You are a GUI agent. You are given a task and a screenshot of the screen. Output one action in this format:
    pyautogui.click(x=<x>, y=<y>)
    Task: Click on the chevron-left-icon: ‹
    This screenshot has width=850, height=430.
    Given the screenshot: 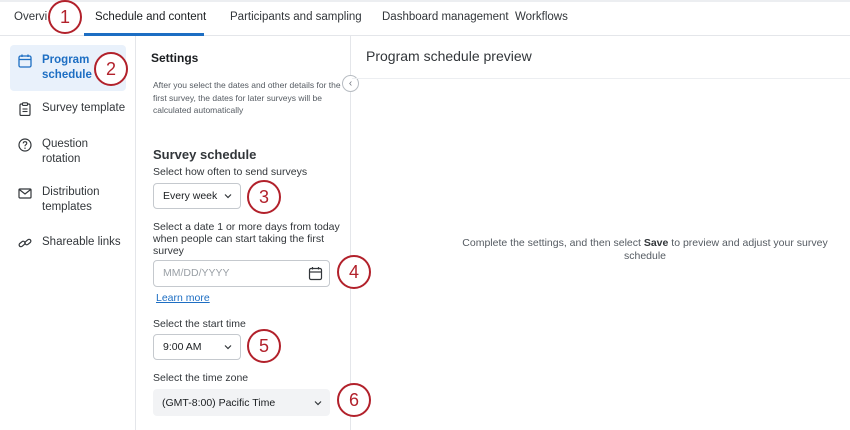 What is the action you would take?
    pyautogui.click(x=350, y=83)
    